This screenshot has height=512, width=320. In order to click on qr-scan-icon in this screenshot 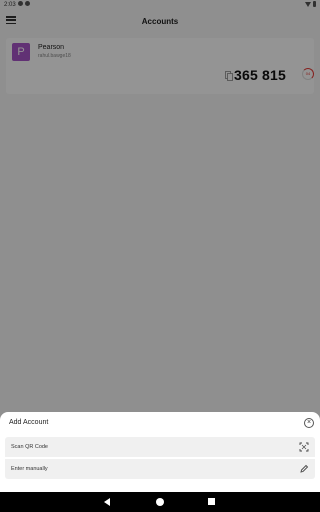, I will do `click(304, 447)`.